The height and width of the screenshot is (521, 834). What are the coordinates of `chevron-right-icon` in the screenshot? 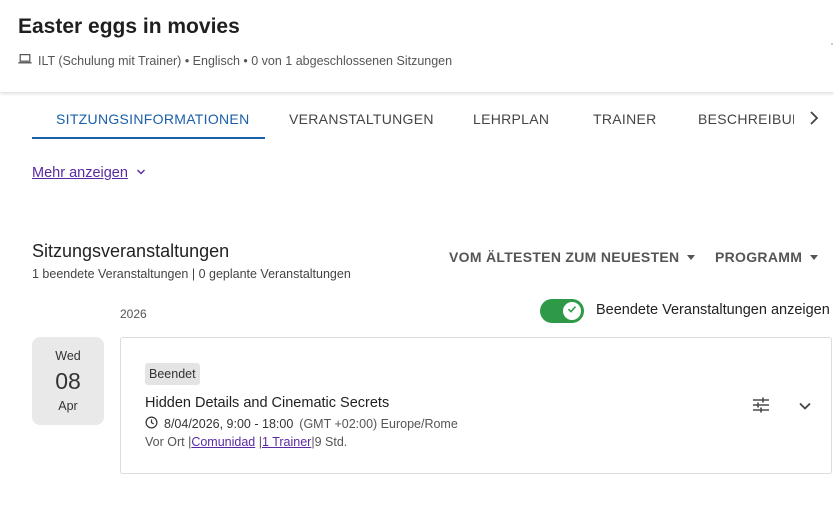 It's located at (814, 118).